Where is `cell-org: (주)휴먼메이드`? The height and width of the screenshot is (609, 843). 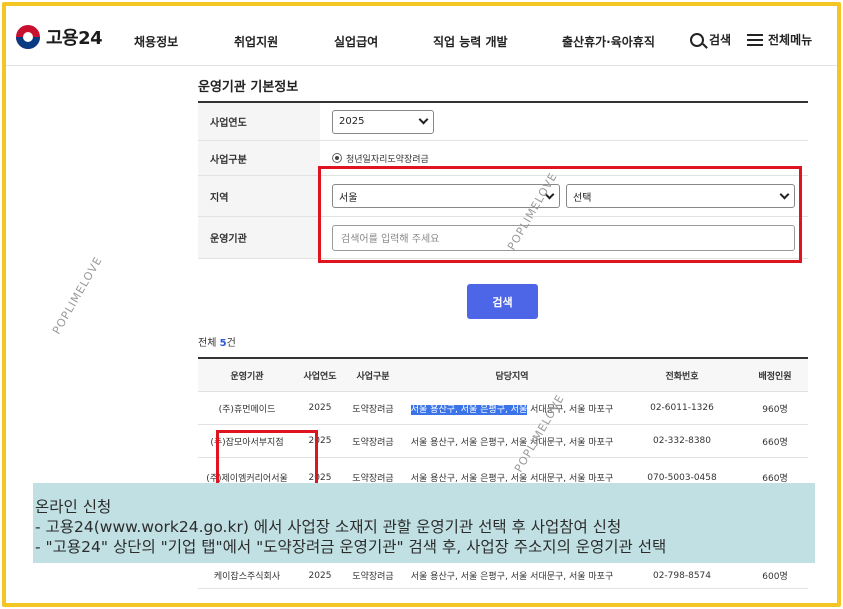 cell-org: (주)휴먼메이드 is located at coordinates (247, 408).